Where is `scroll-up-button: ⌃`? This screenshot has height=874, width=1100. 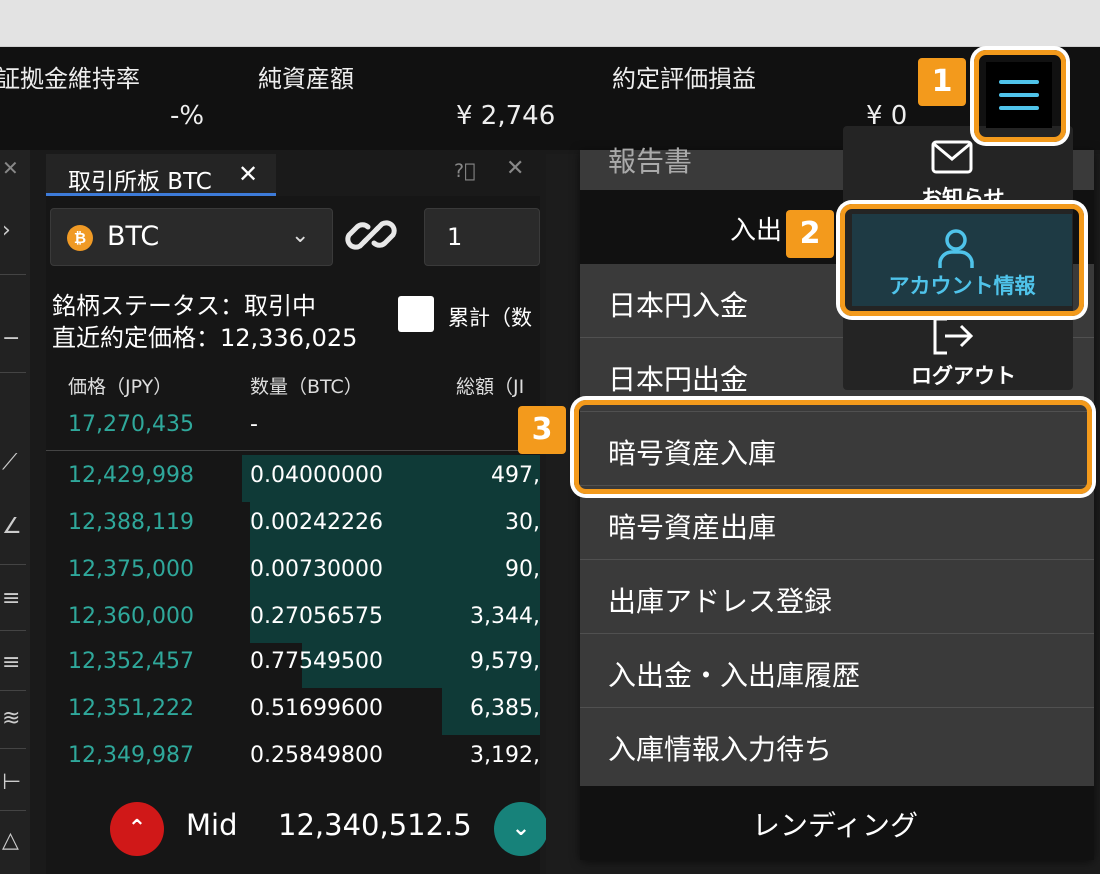 scroll-up-button: ⌃ is located at coordinates (137, 829).